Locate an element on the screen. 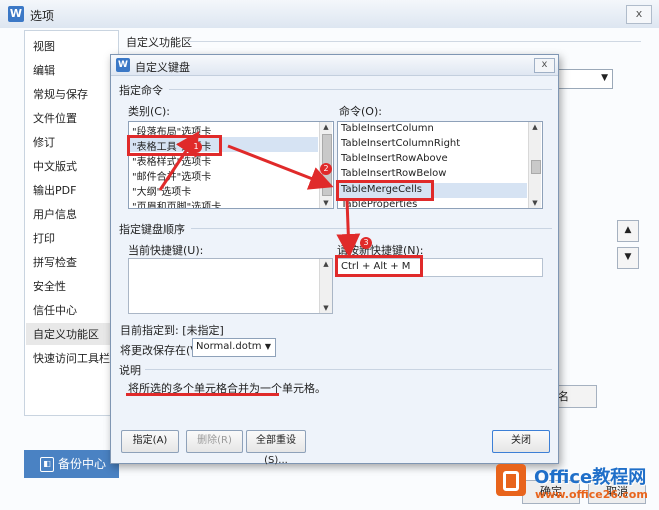  watermark-brand: Office教程网 is located at coordinates (590, 477).